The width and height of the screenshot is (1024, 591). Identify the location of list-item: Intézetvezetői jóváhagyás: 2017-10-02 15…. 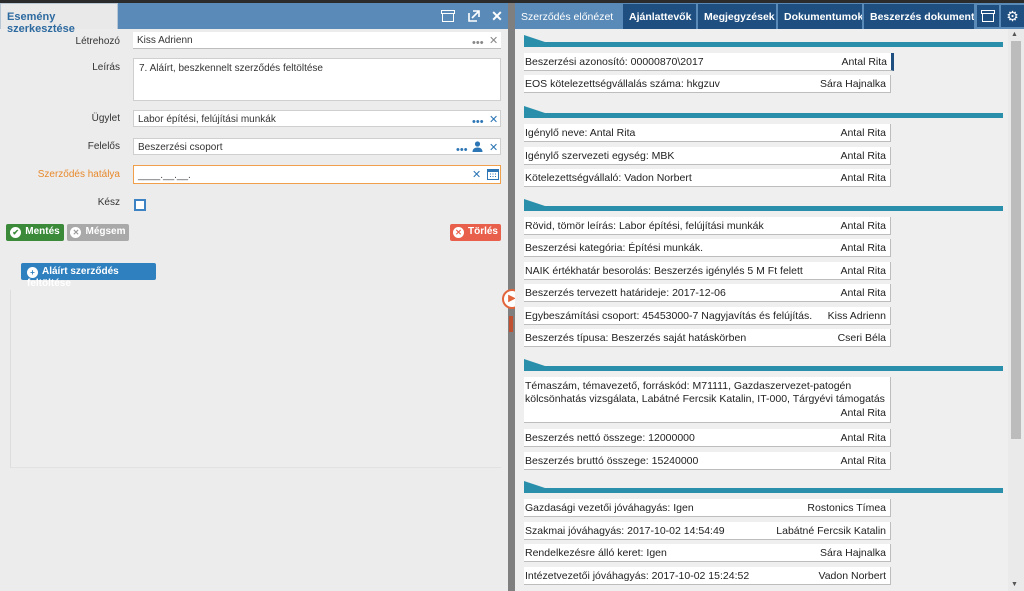
(707, 576).